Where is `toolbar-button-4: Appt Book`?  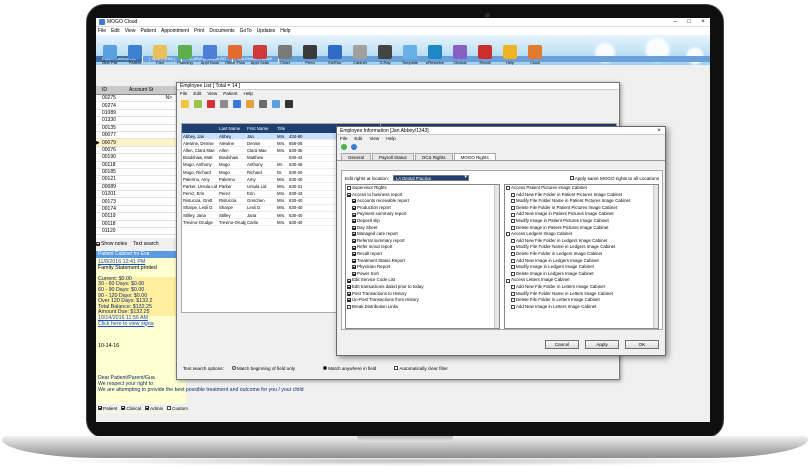 toolbar-button-4: Appt Book is located at coordinates (210, 50).